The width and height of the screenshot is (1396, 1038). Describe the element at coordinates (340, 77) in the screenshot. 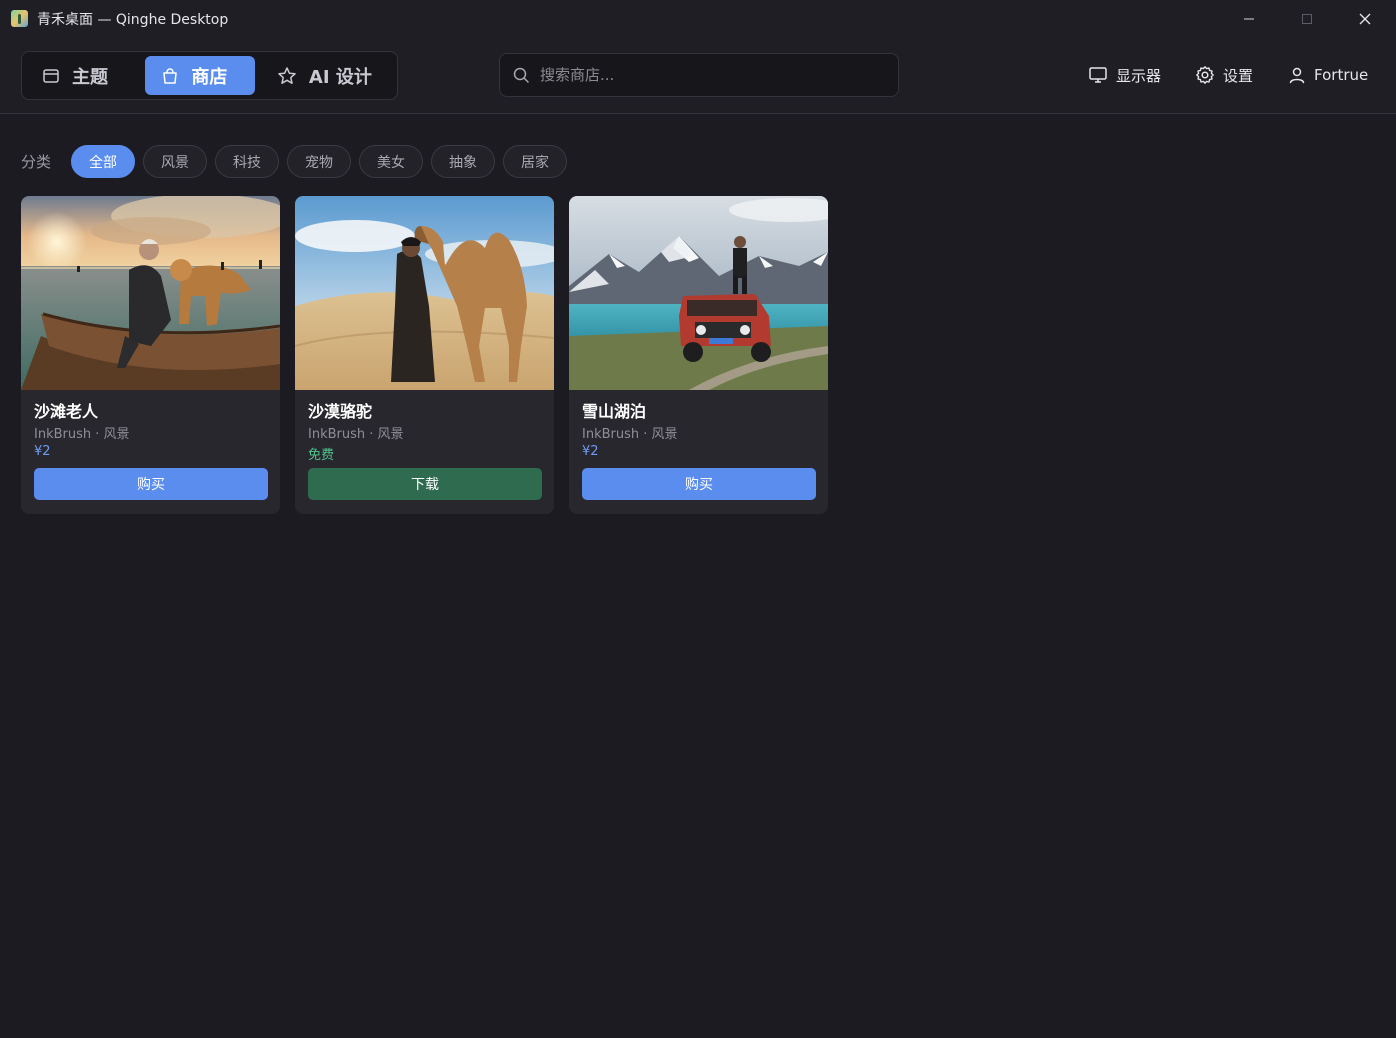

I see `tab-label: AI 设计` at that location.